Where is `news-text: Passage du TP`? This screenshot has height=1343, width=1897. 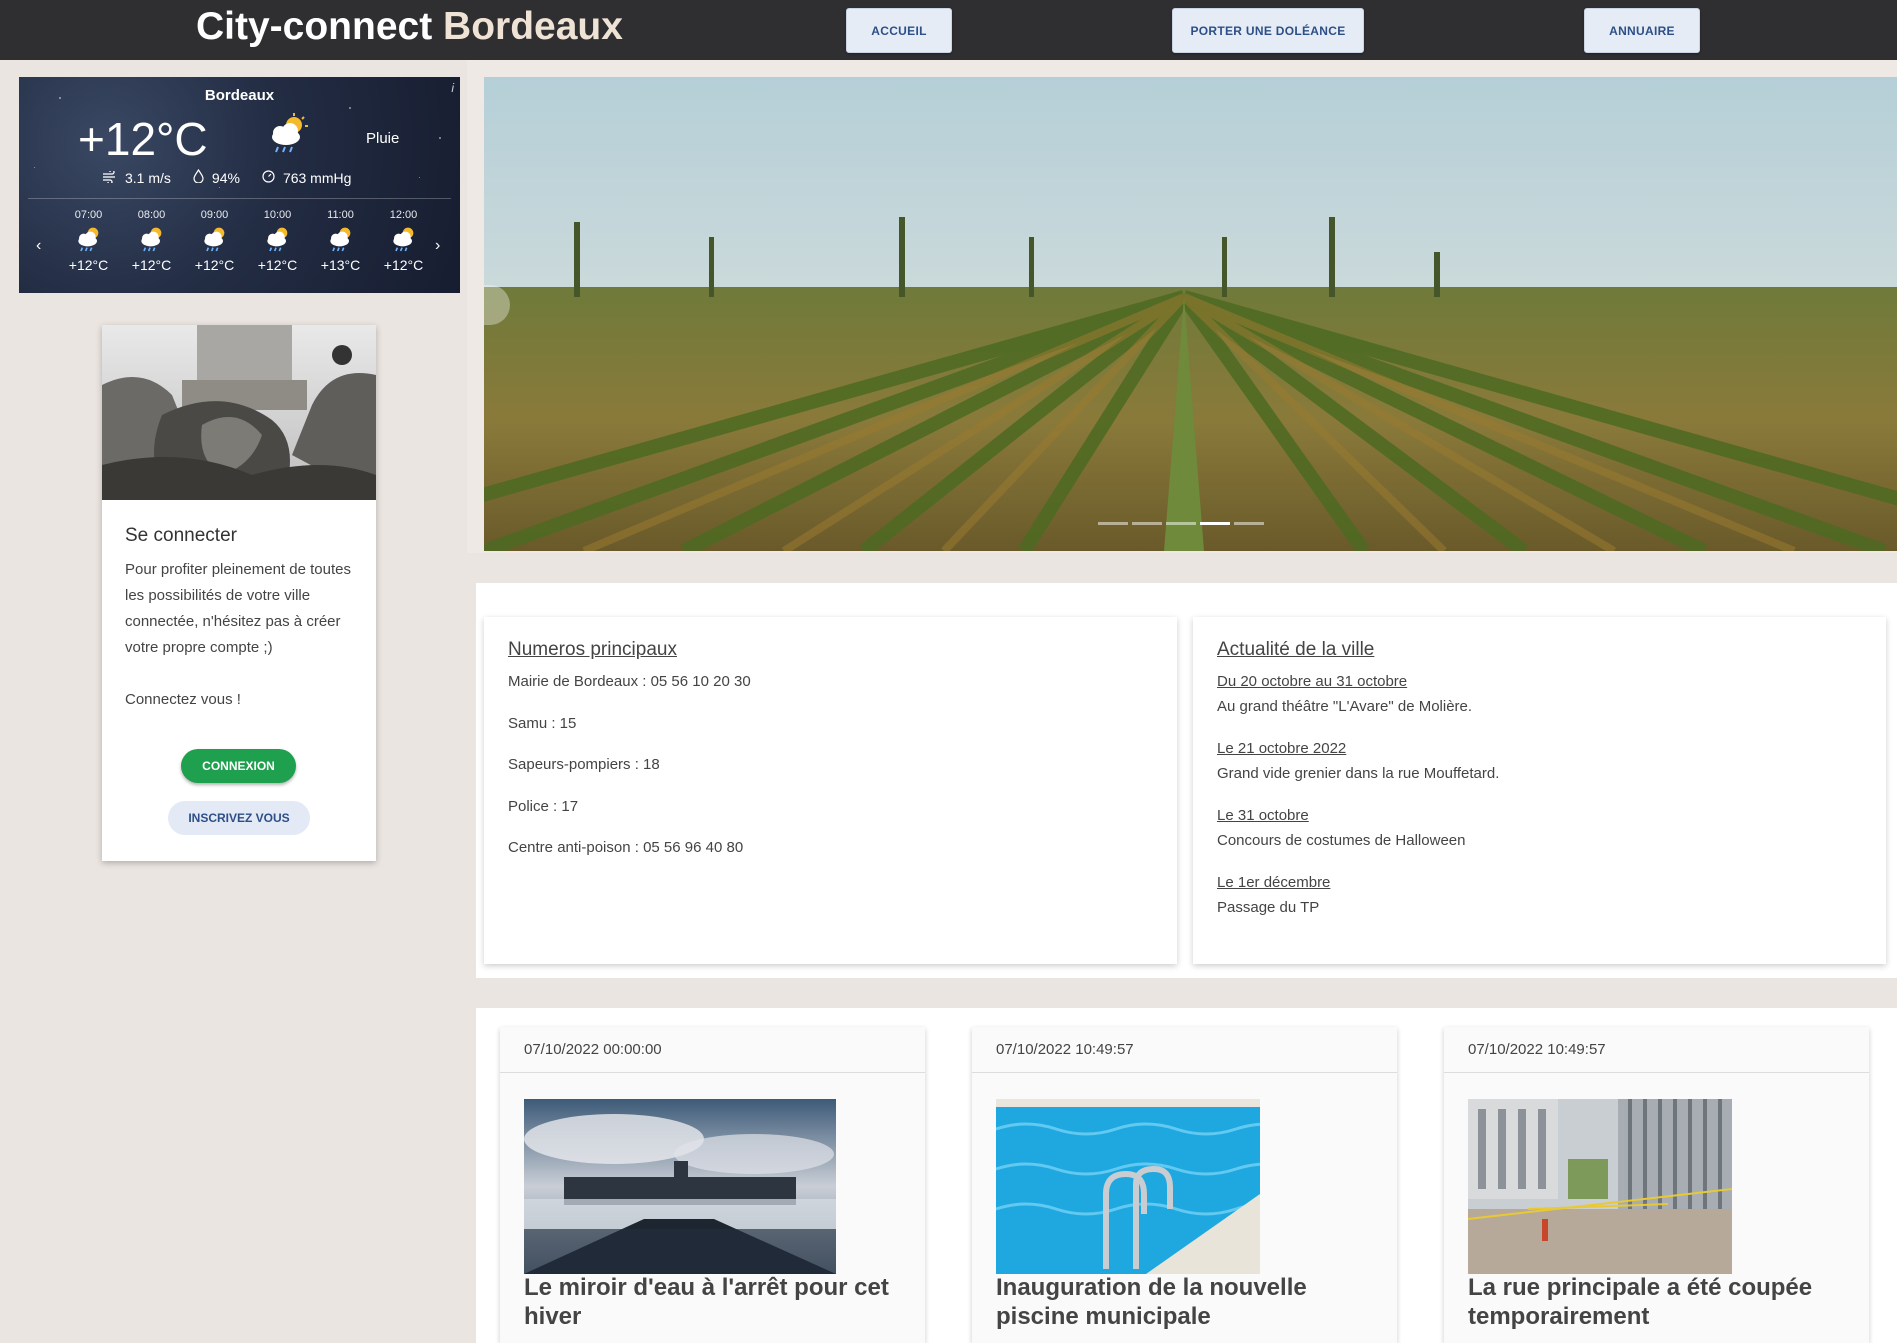
news-text: Passage du TP is located at coordinates (1268, 907).